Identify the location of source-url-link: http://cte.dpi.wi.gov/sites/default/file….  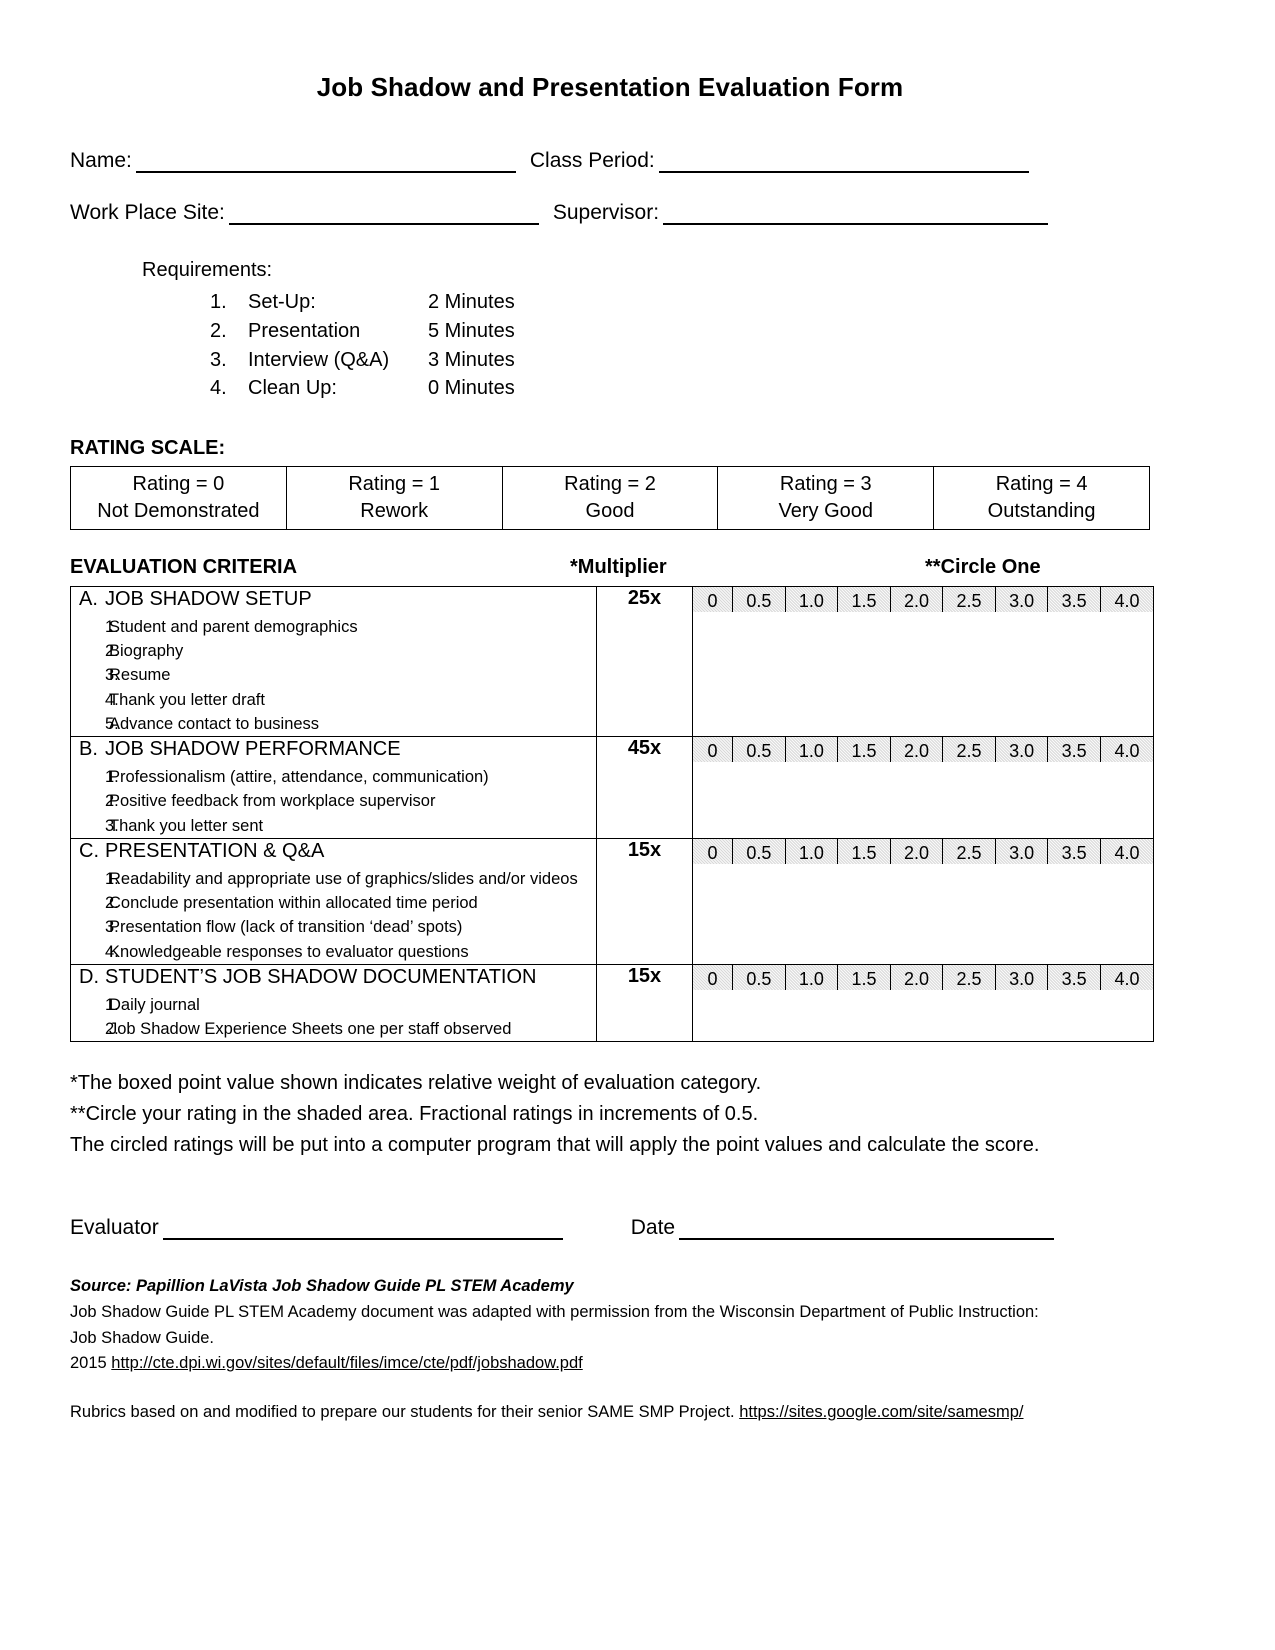
(346, 1363).